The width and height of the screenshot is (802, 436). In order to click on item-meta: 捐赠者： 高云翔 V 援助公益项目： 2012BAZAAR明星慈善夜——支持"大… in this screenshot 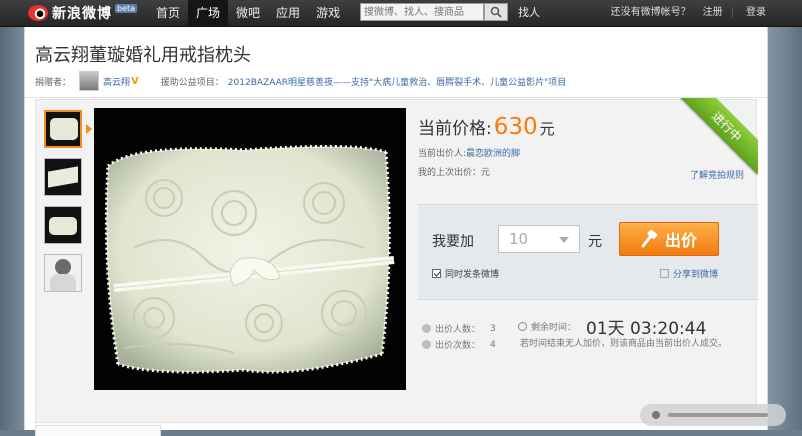, I will do `click(300, 81)`.